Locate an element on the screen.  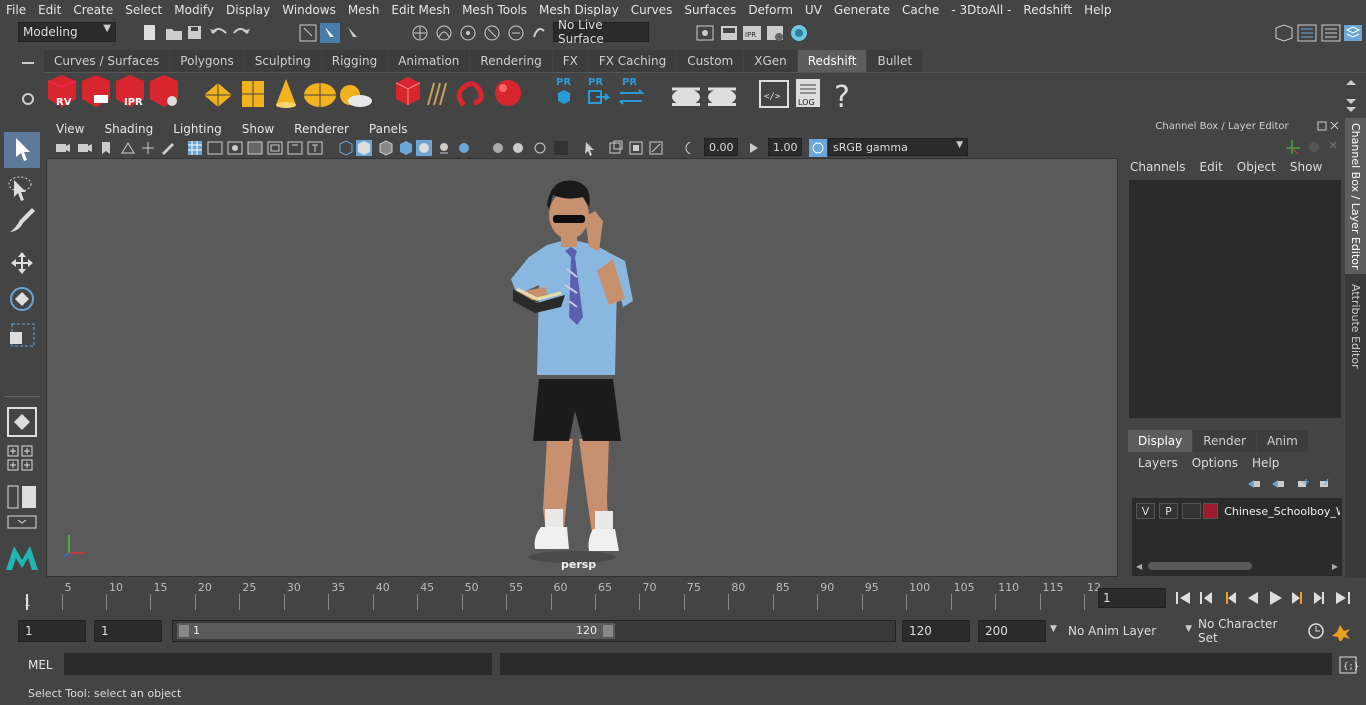
go-to-start-icon is located at coordinates (1183, 598).